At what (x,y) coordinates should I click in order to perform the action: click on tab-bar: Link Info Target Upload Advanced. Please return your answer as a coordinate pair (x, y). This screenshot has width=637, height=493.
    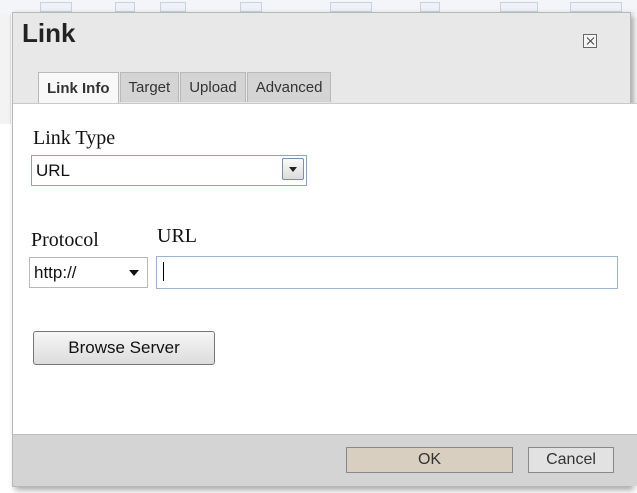
    Looking at the image, I should click on (185, 88).